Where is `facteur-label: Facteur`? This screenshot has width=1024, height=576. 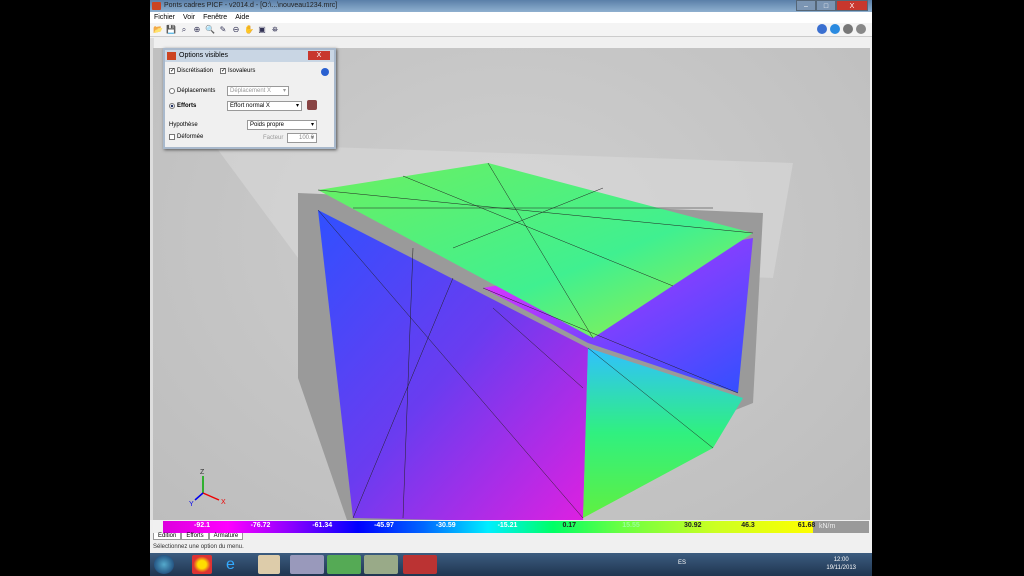 facteur-label: Facteur is located at coordinates (273, 138).